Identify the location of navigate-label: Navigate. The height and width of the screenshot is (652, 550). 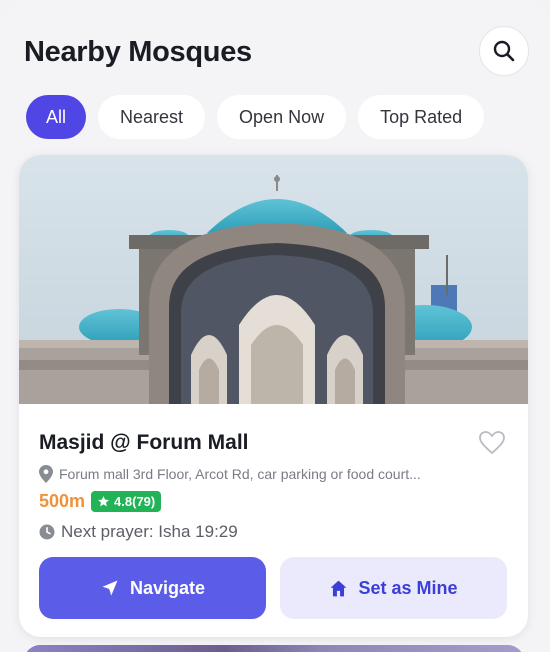
(167, 587).